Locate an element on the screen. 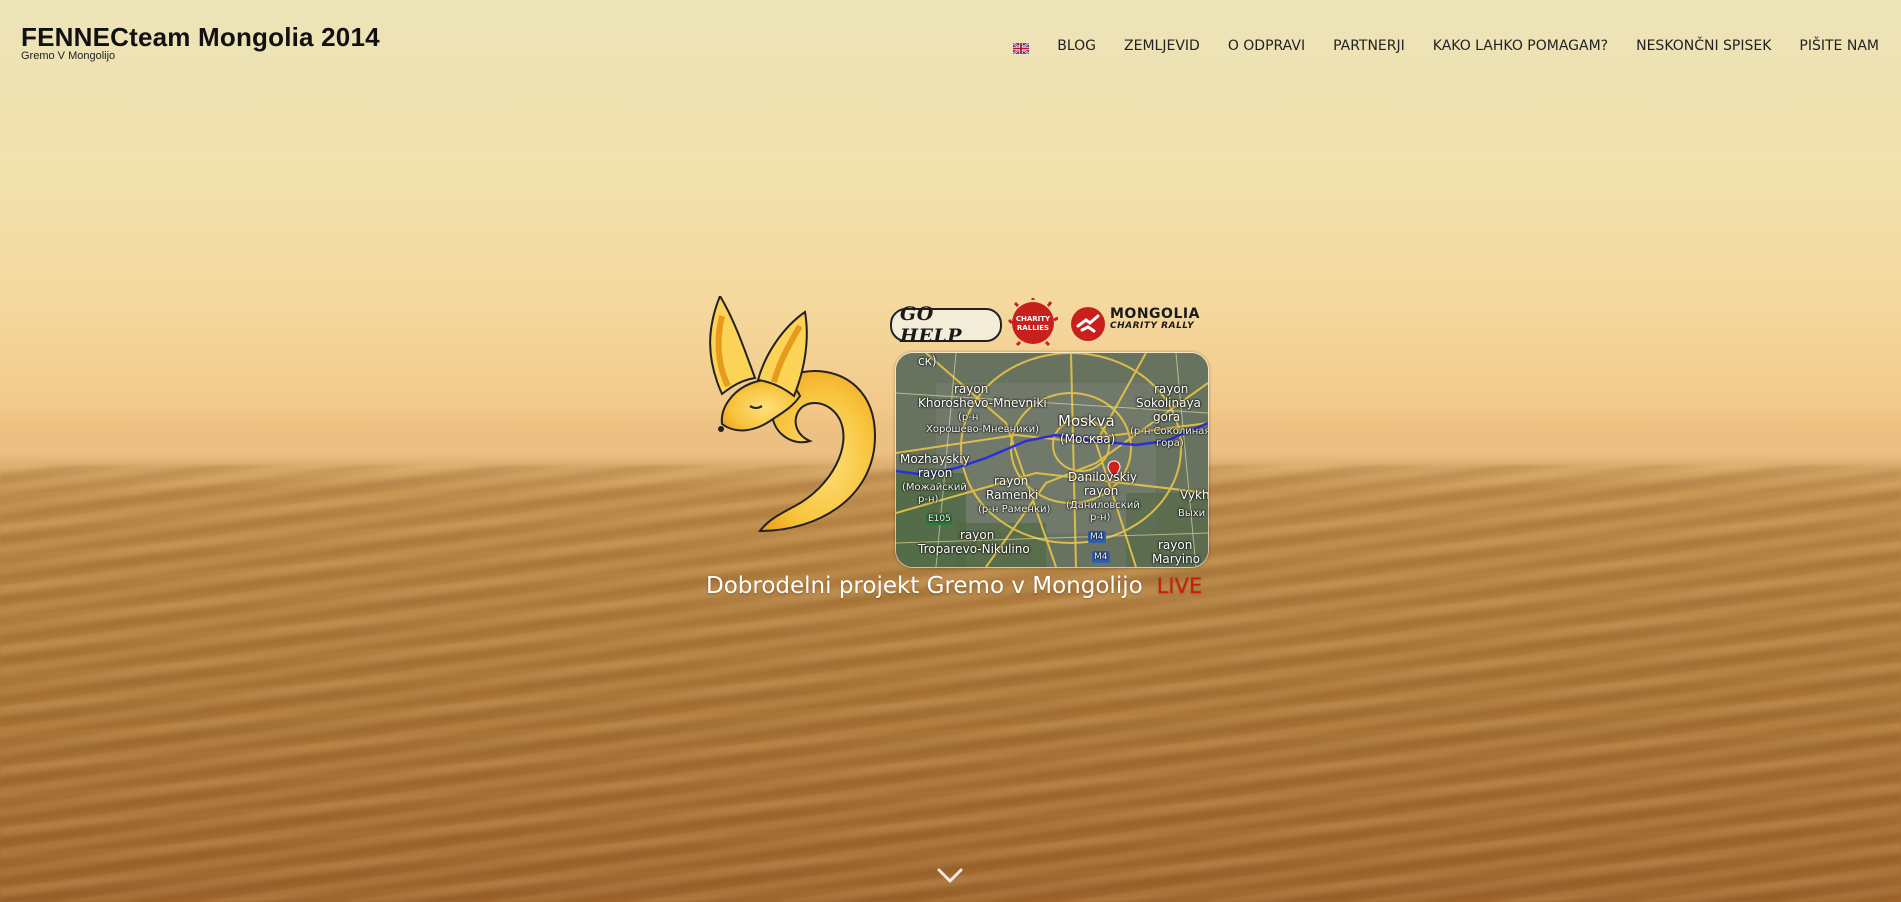  nav-zemljevid: ZEMLJEVID is located at coordinates (1162, 46).